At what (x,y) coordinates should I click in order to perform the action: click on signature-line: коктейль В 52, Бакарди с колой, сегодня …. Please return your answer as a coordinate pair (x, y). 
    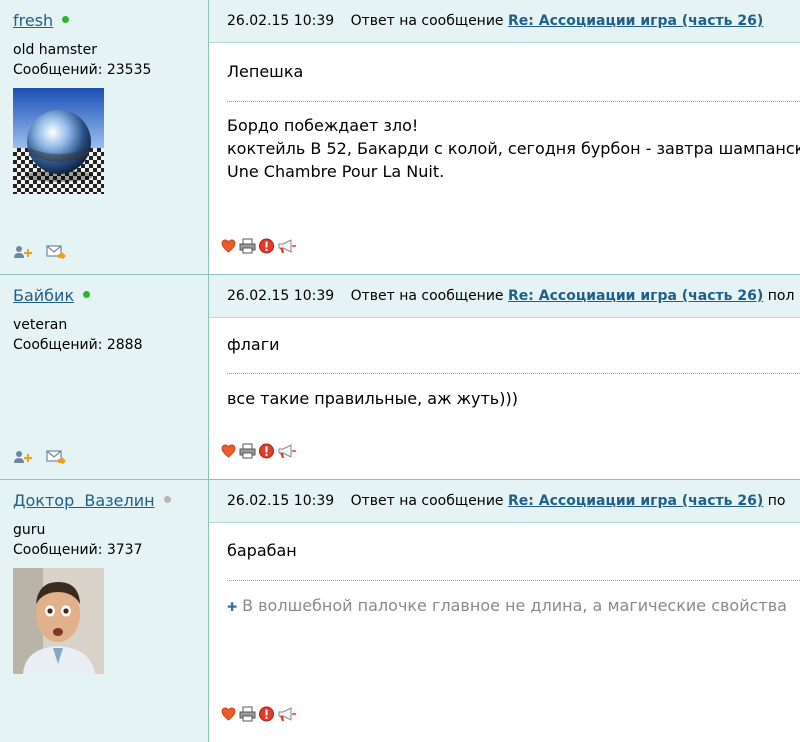
    Looking at the image, I should click on (513, 148).